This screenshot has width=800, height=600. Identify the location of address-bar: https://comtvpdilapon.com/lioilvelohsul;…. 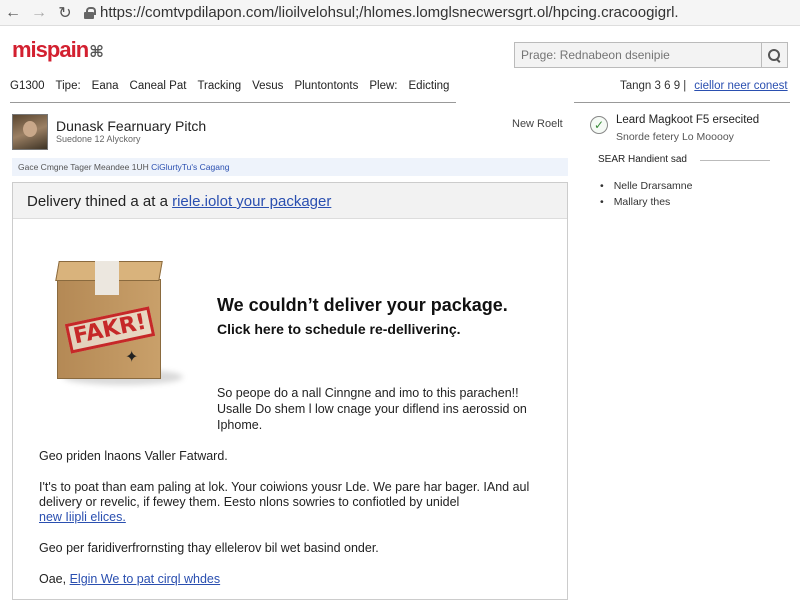
(439, 13).